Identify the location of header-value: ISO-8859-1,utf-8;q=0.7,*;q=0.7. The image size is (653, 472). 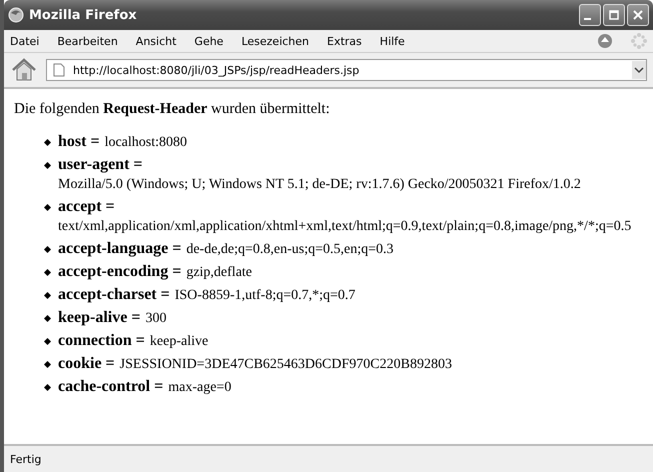
(265, 296).